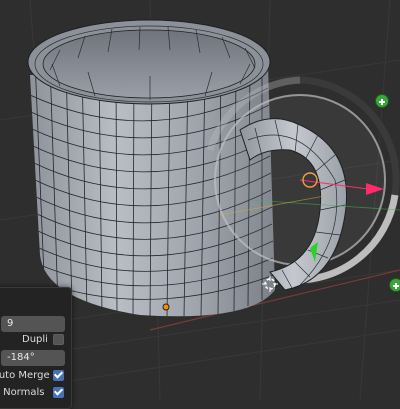 The height and width of the screenshot is (409, 400). Describe the element at coordinates (166, 307) in the screenshot. I see `object-origin-icon` at that location.